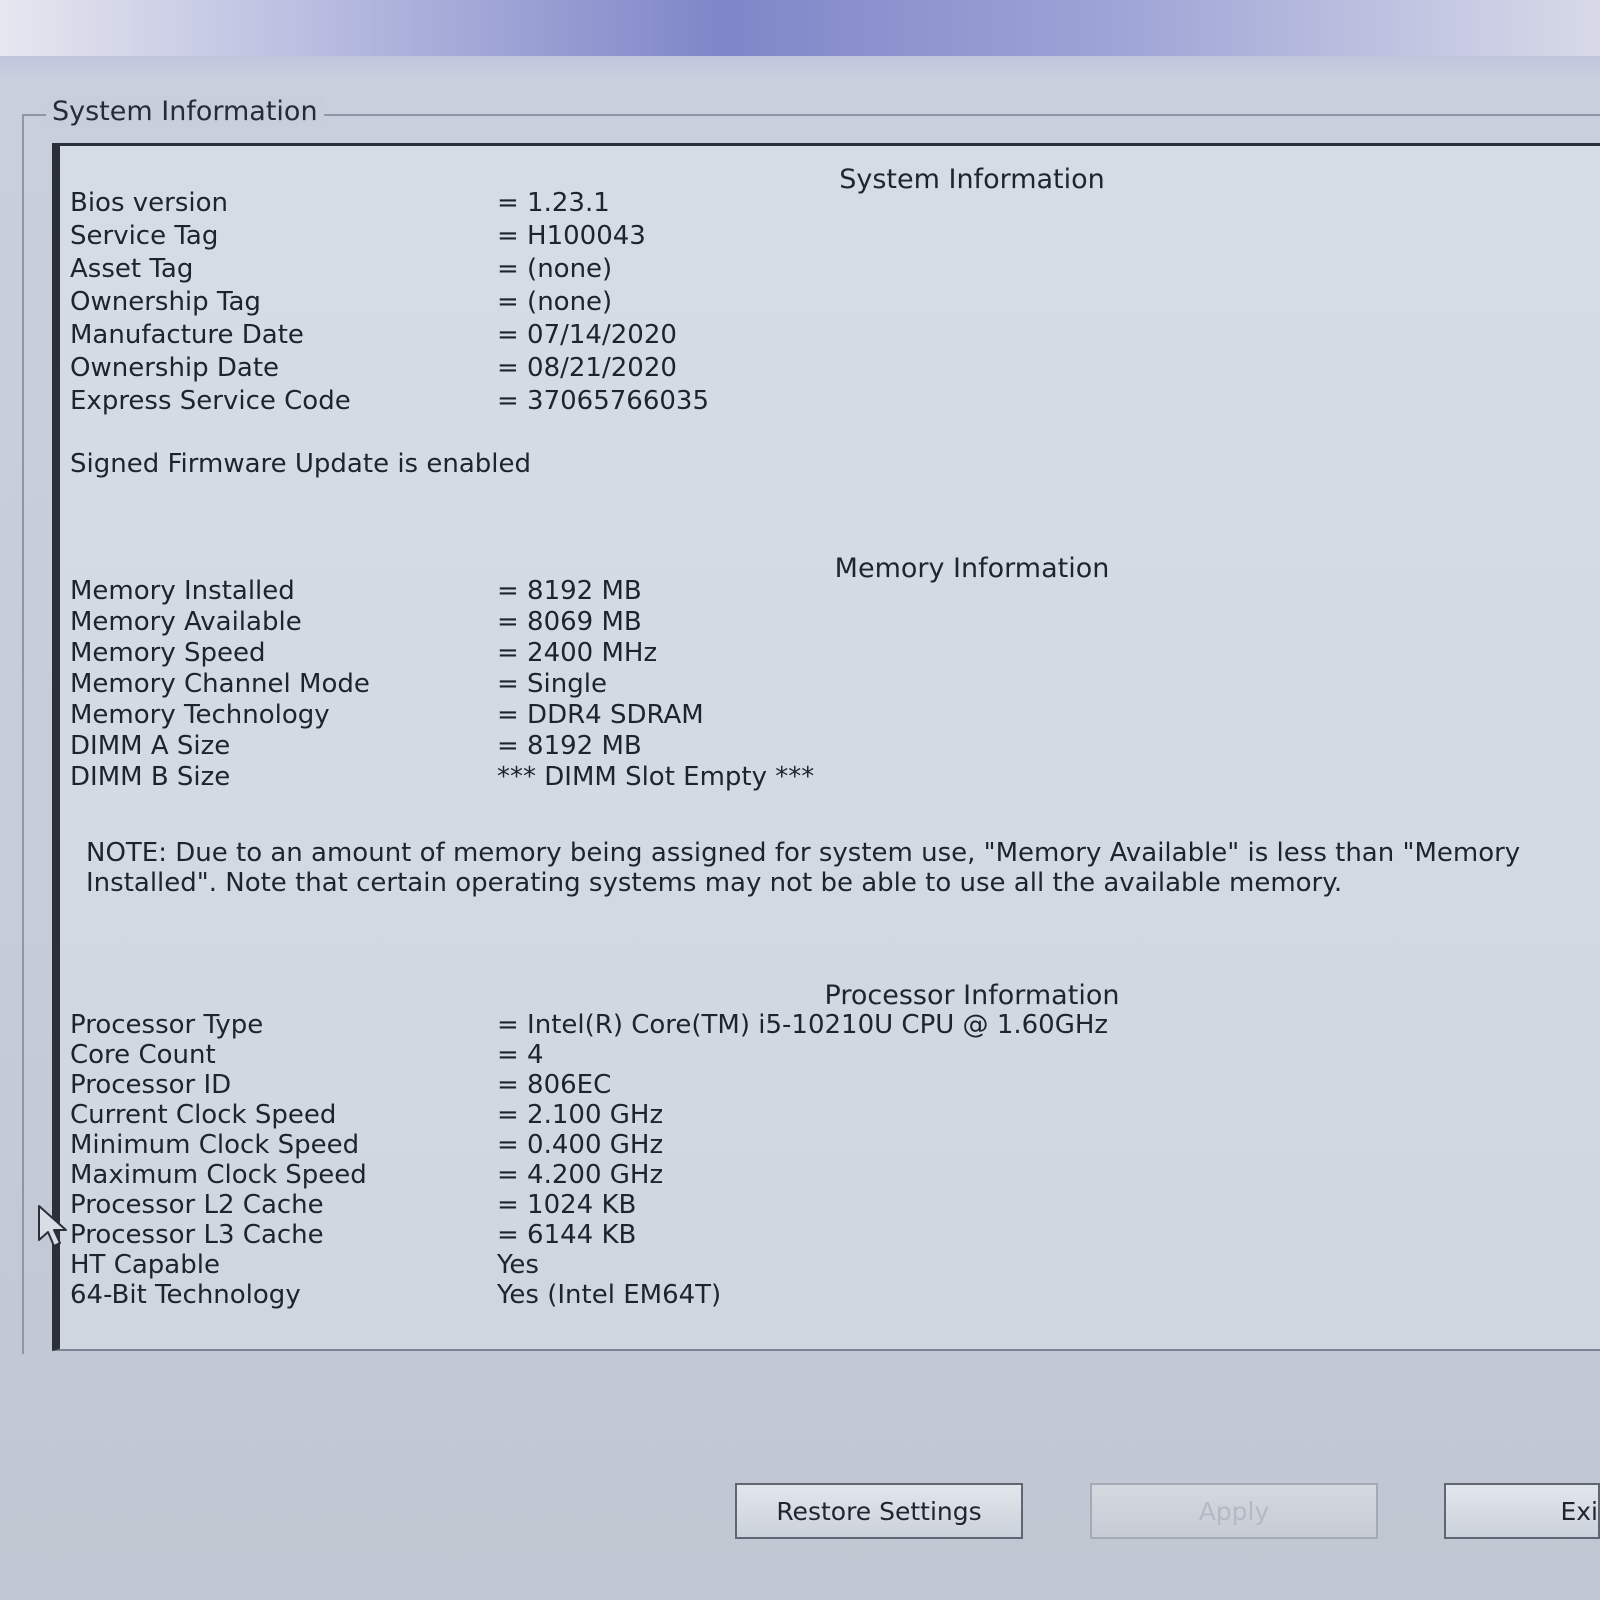  I want to click on row-value: = H100043, so click(571, 236).